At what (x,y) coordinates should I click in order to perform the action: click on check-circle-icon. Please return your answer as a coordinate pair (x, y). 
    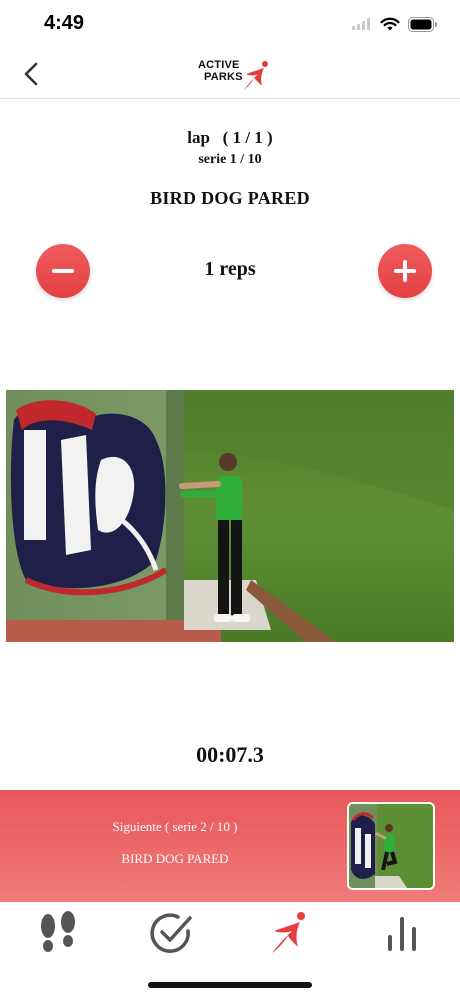
    Looking at the image, I should click on (171, 933).